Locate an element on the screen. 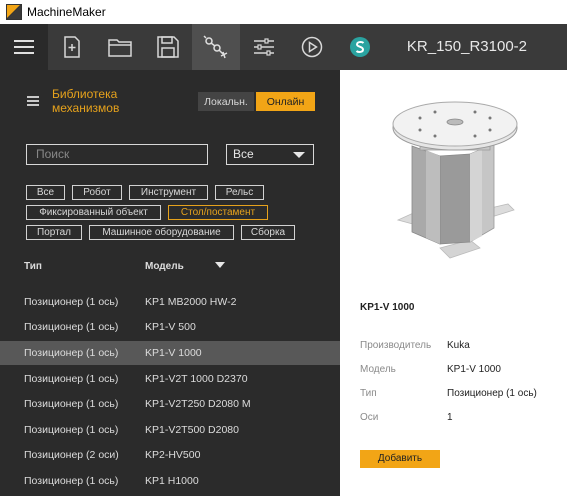 The width and height of the screenshot is (567, 496). chip-machine-equipment: Машинное оборудование is located at coordinates (161, 232).